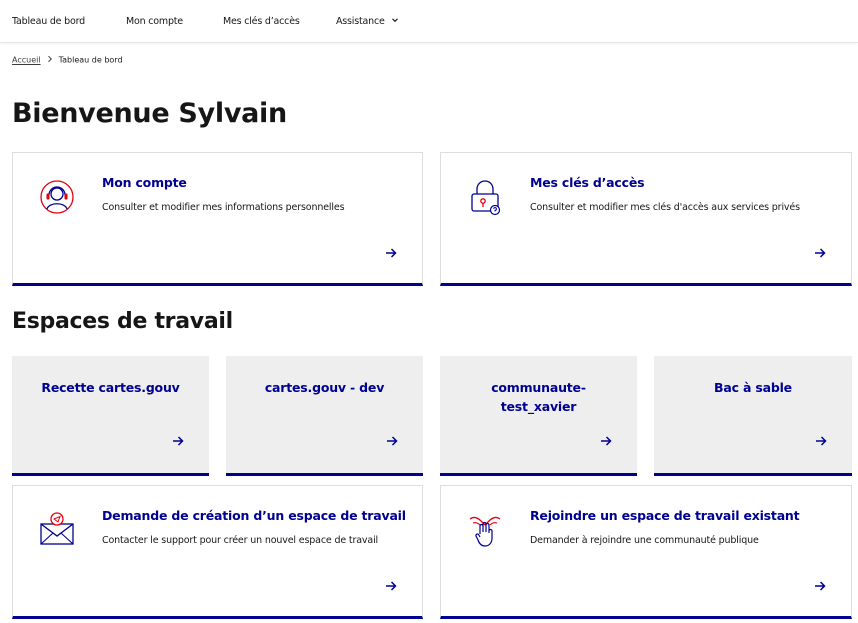  Describe the element at coordinates (395, 21) in the screenshot. I see `chevron-down-icon` at that location.